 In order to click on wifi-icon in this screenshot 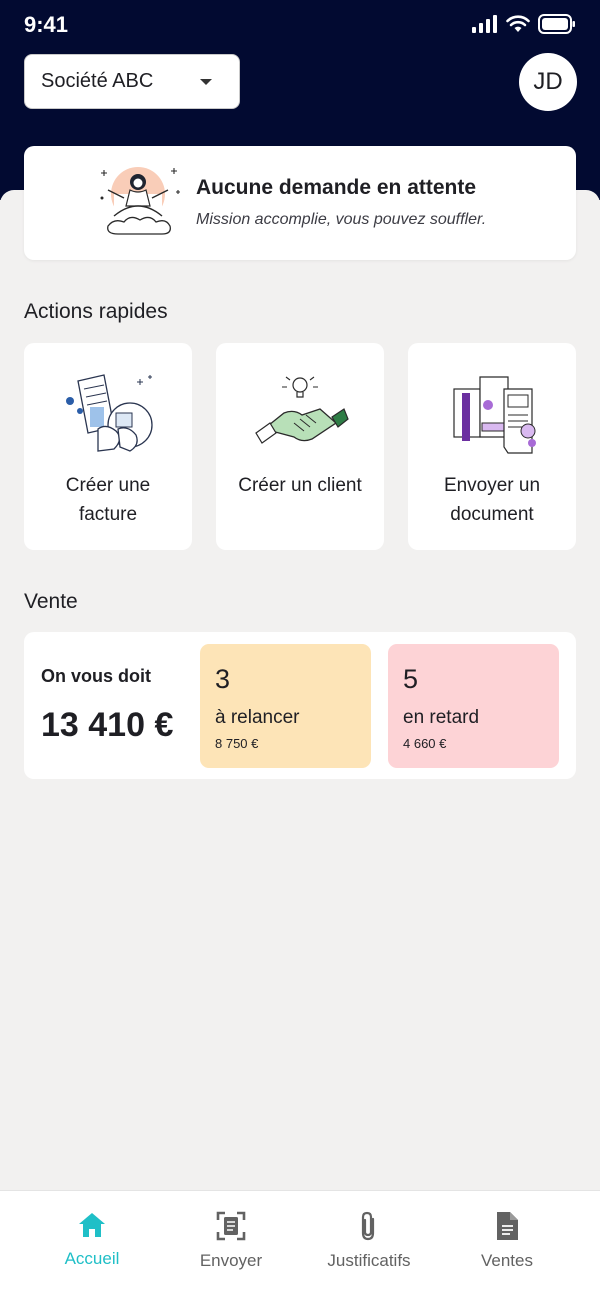, I will do `click(518, 23)`.